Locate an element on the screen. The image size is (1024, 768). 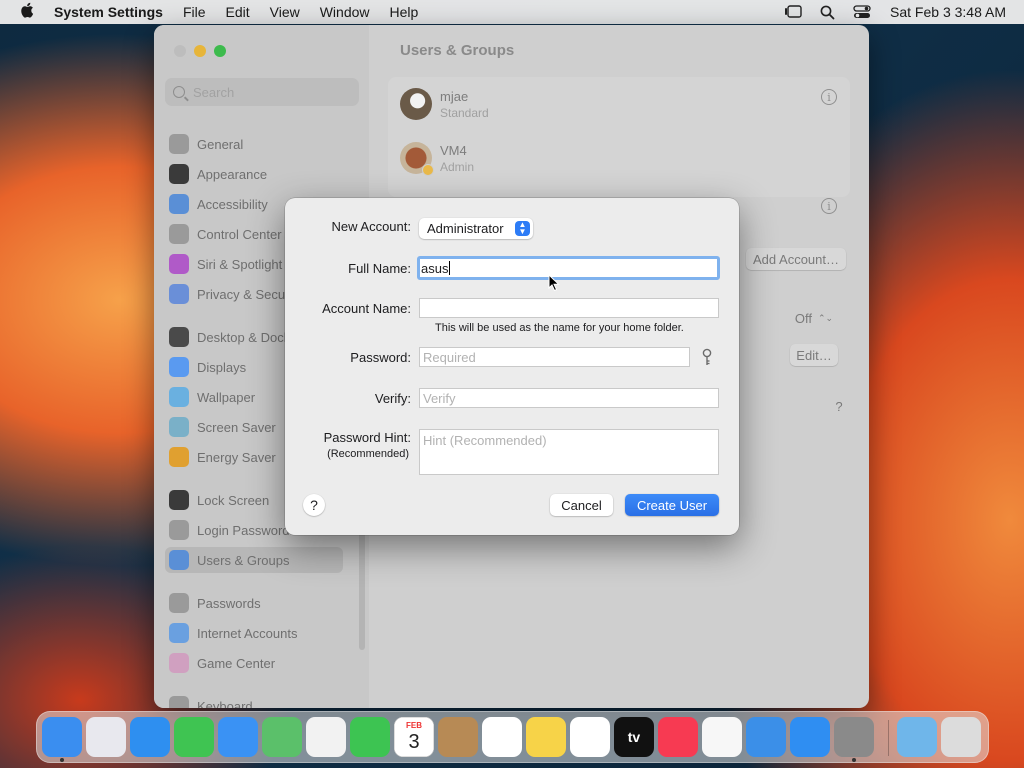
tv-label: tv is located at coordinates (634, 737).